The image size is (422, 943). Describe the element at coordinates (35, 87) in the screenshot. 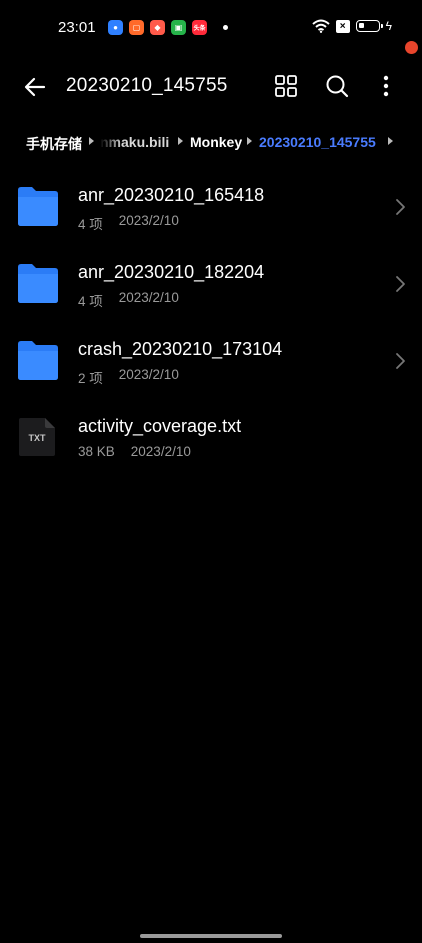

I see `back-arrow-icon` at that location.